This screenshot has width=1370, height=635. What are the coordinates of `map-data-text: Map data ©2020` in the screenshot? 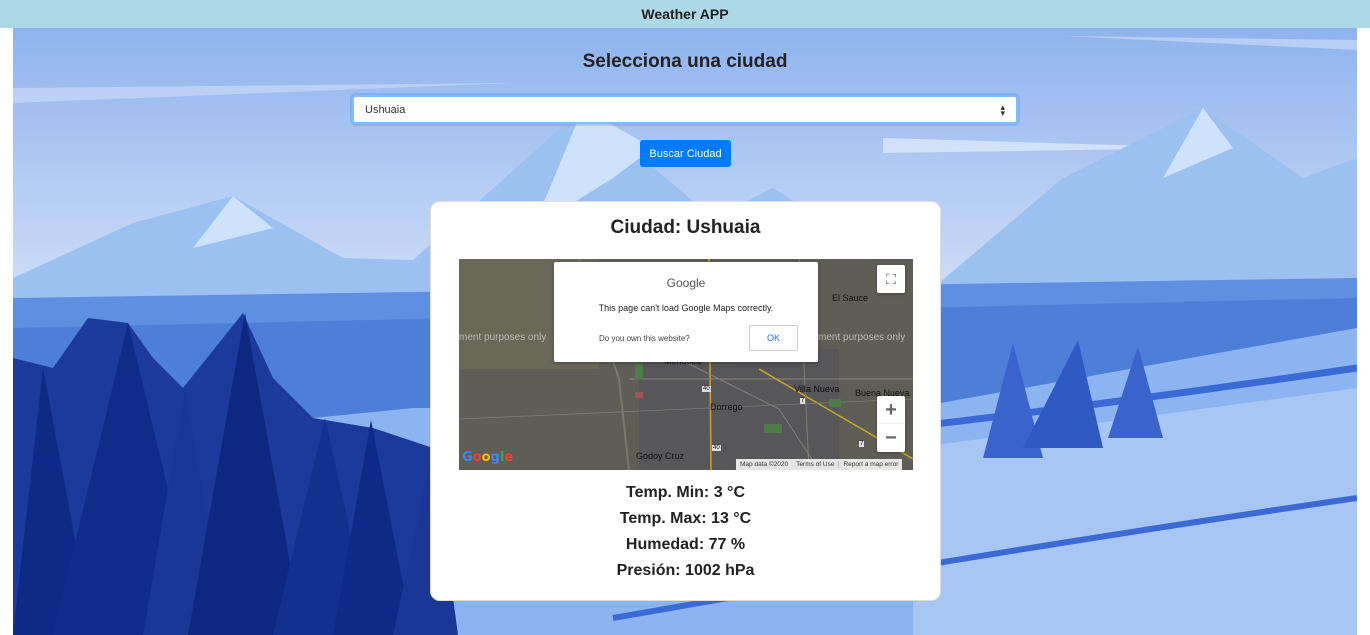 It's located at (764, 464).